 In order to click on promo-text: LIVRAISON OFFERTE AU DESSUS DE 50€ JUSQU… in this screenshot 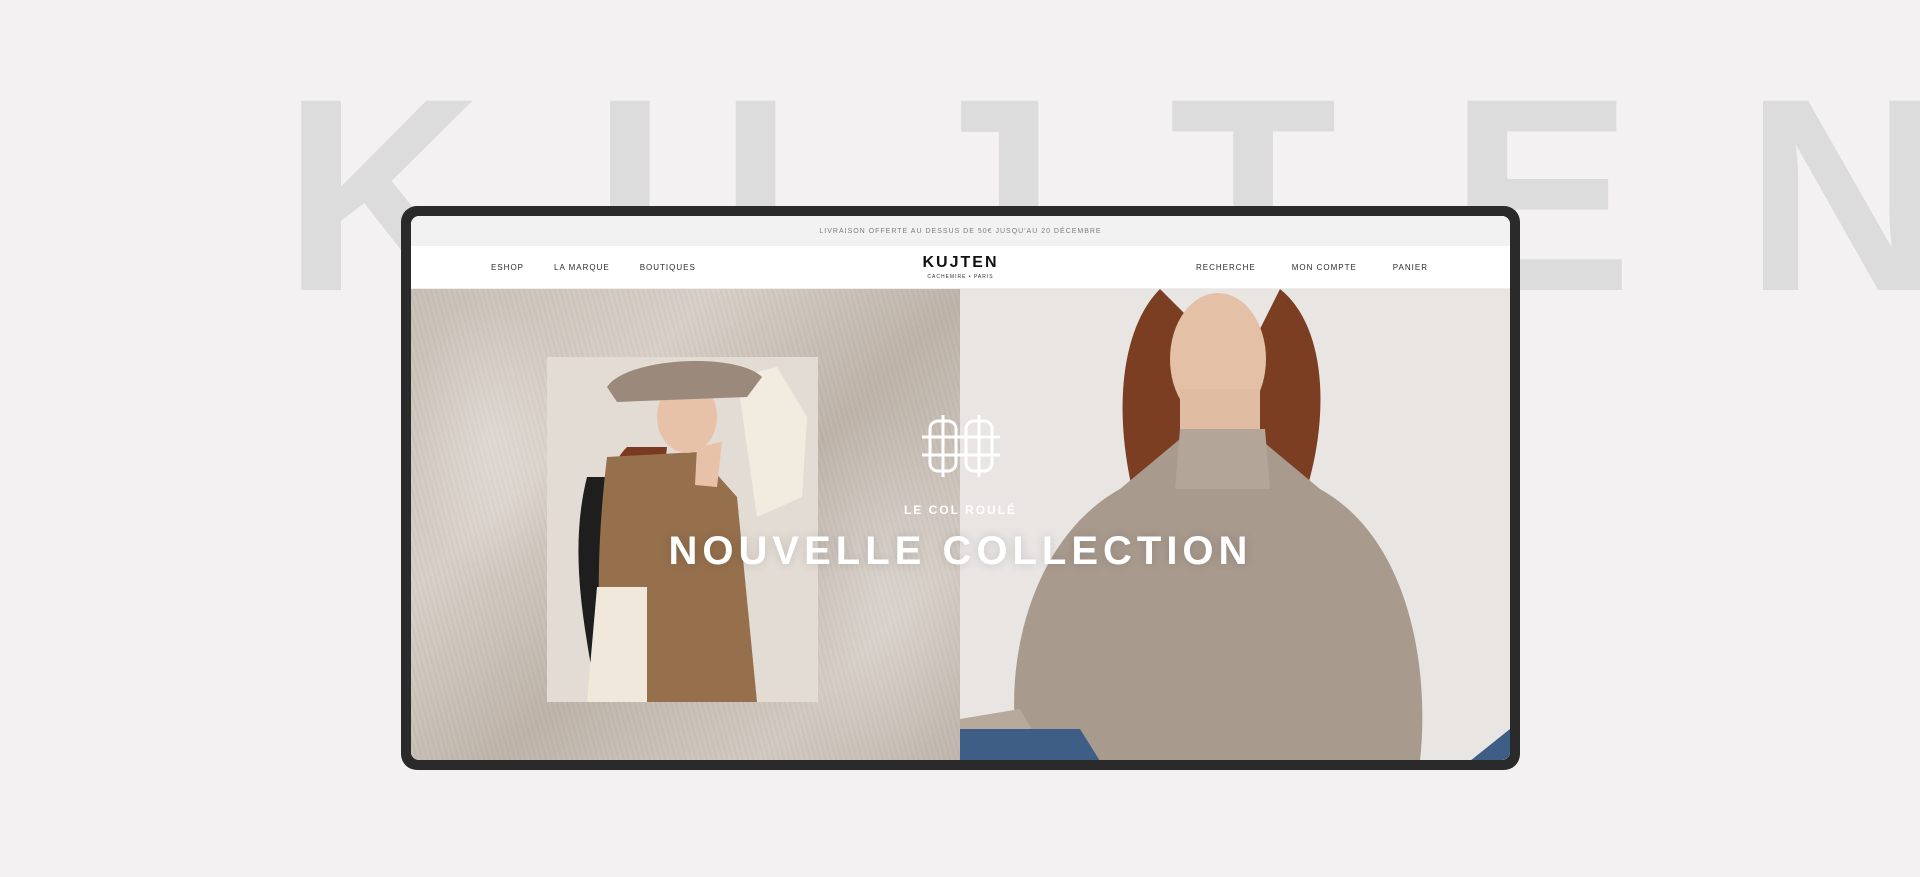, I will do `click(960, 231)`.